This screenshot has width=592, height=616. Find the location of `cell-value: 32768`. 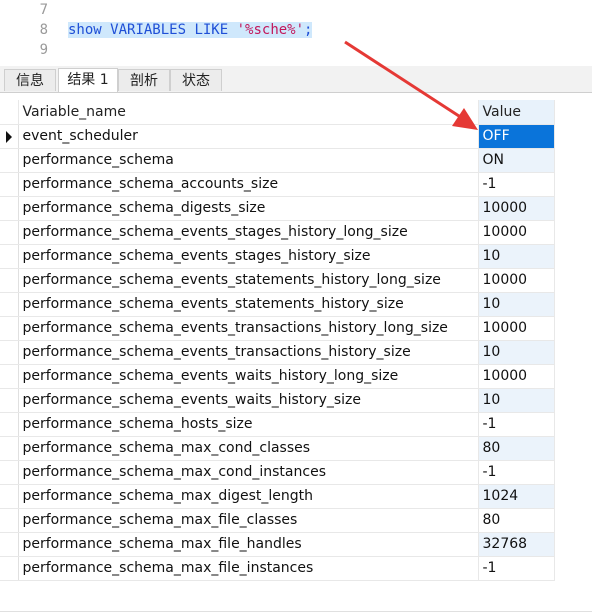

cell-value: 32768 is located at coordinates (516, 544).